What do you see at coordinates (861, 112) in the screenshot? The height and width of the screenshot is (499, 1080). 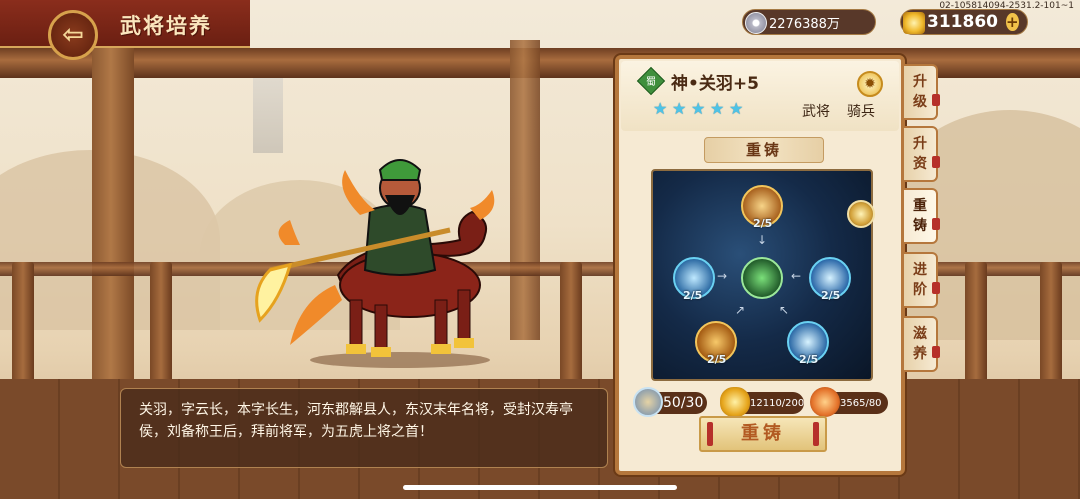 I see `hero-unit-type: 骑兵` at bounding box center [861, 112].